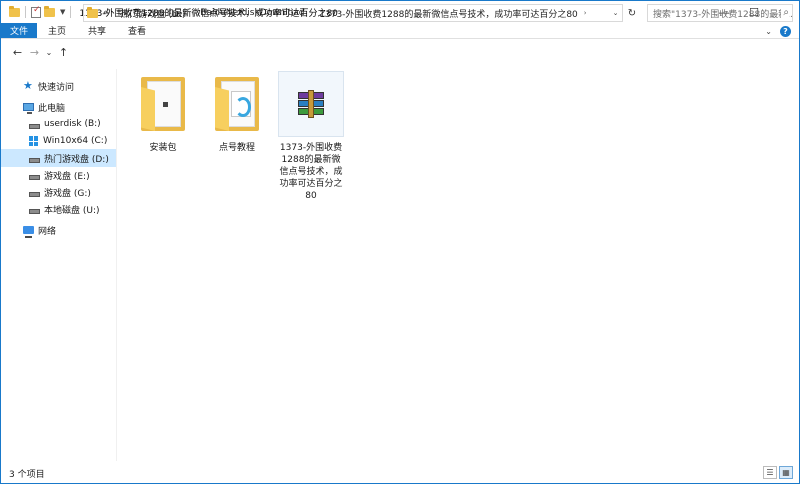 The image size is (800, 484). I want to click on properties-icon, so click(36, 11).